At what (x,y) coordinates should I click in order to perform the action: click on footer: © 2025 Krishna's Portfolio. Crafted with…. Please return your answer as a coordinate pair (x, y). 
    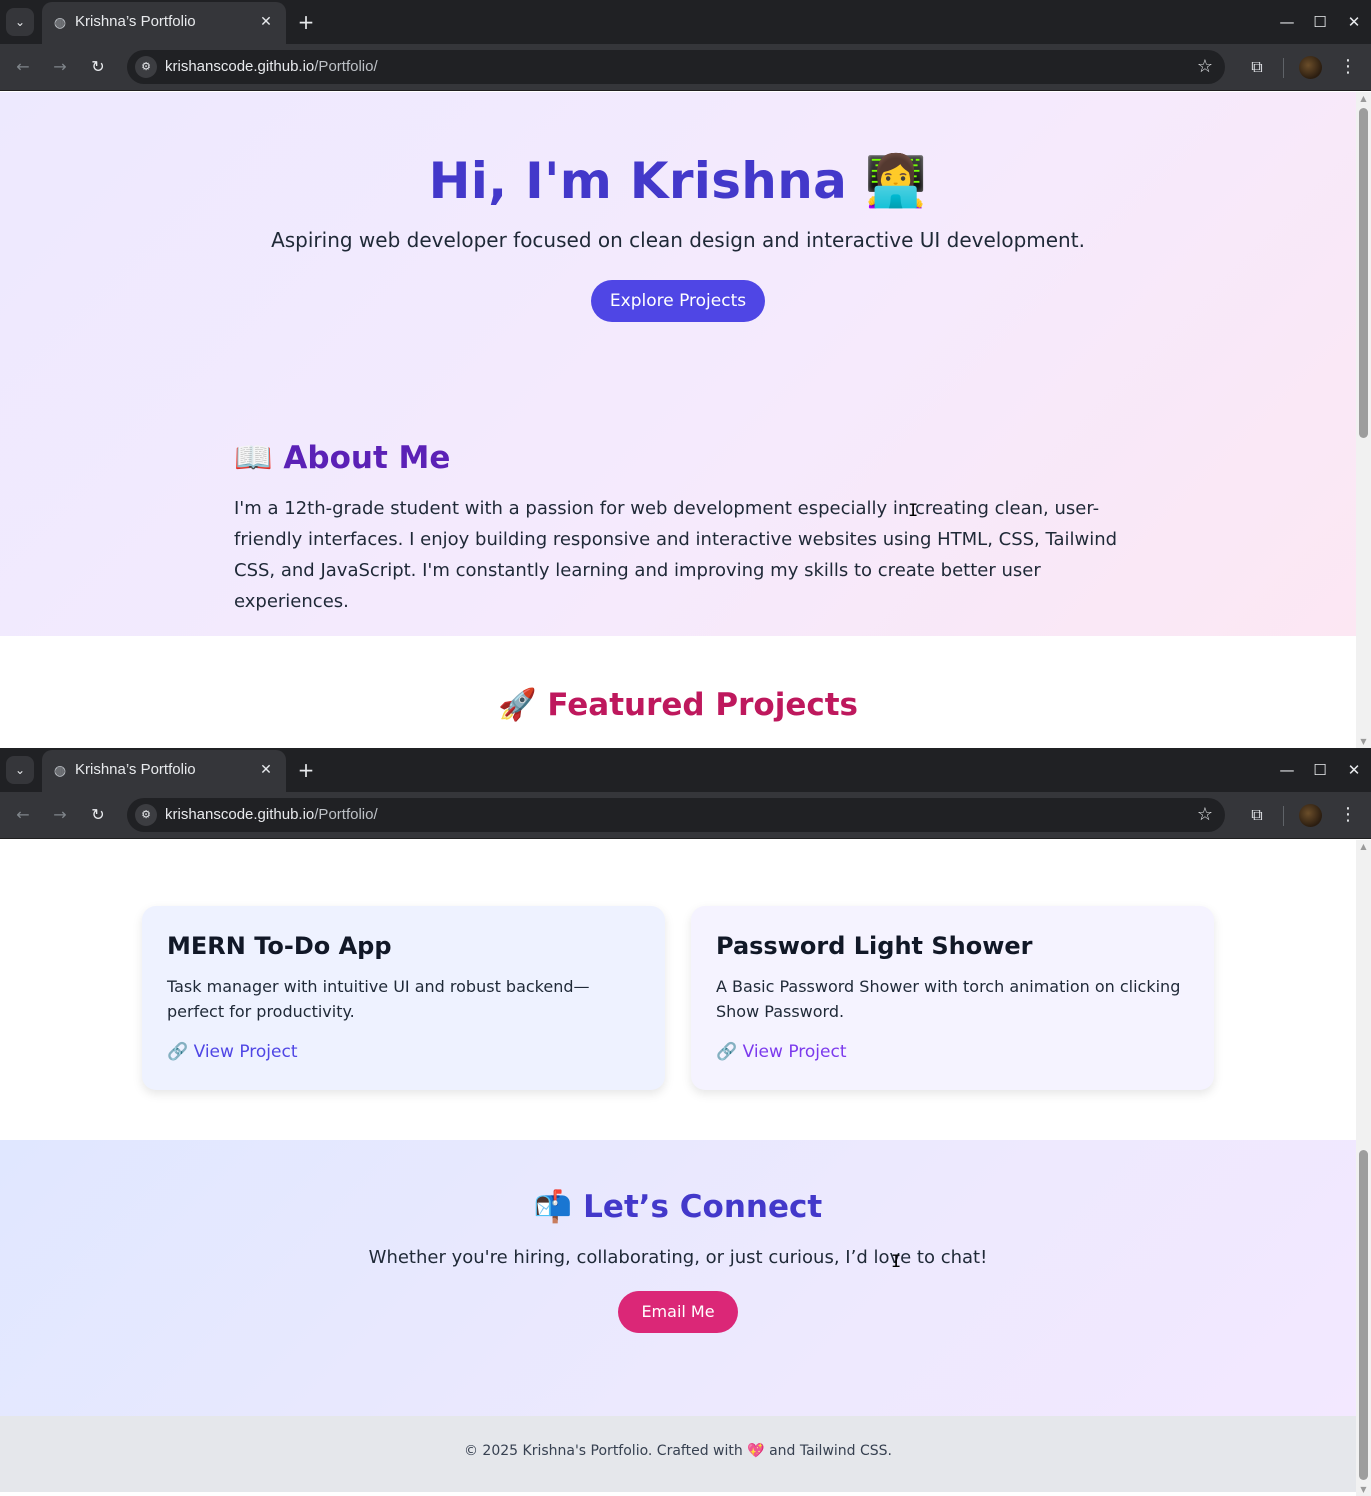
    Looking at the image, I should click on (678, 1454).